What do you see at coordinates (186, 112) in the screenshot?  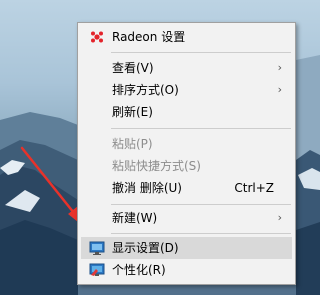 I see `menu-item-refresh: 刷新(E)` at bounding box center [186, 112].